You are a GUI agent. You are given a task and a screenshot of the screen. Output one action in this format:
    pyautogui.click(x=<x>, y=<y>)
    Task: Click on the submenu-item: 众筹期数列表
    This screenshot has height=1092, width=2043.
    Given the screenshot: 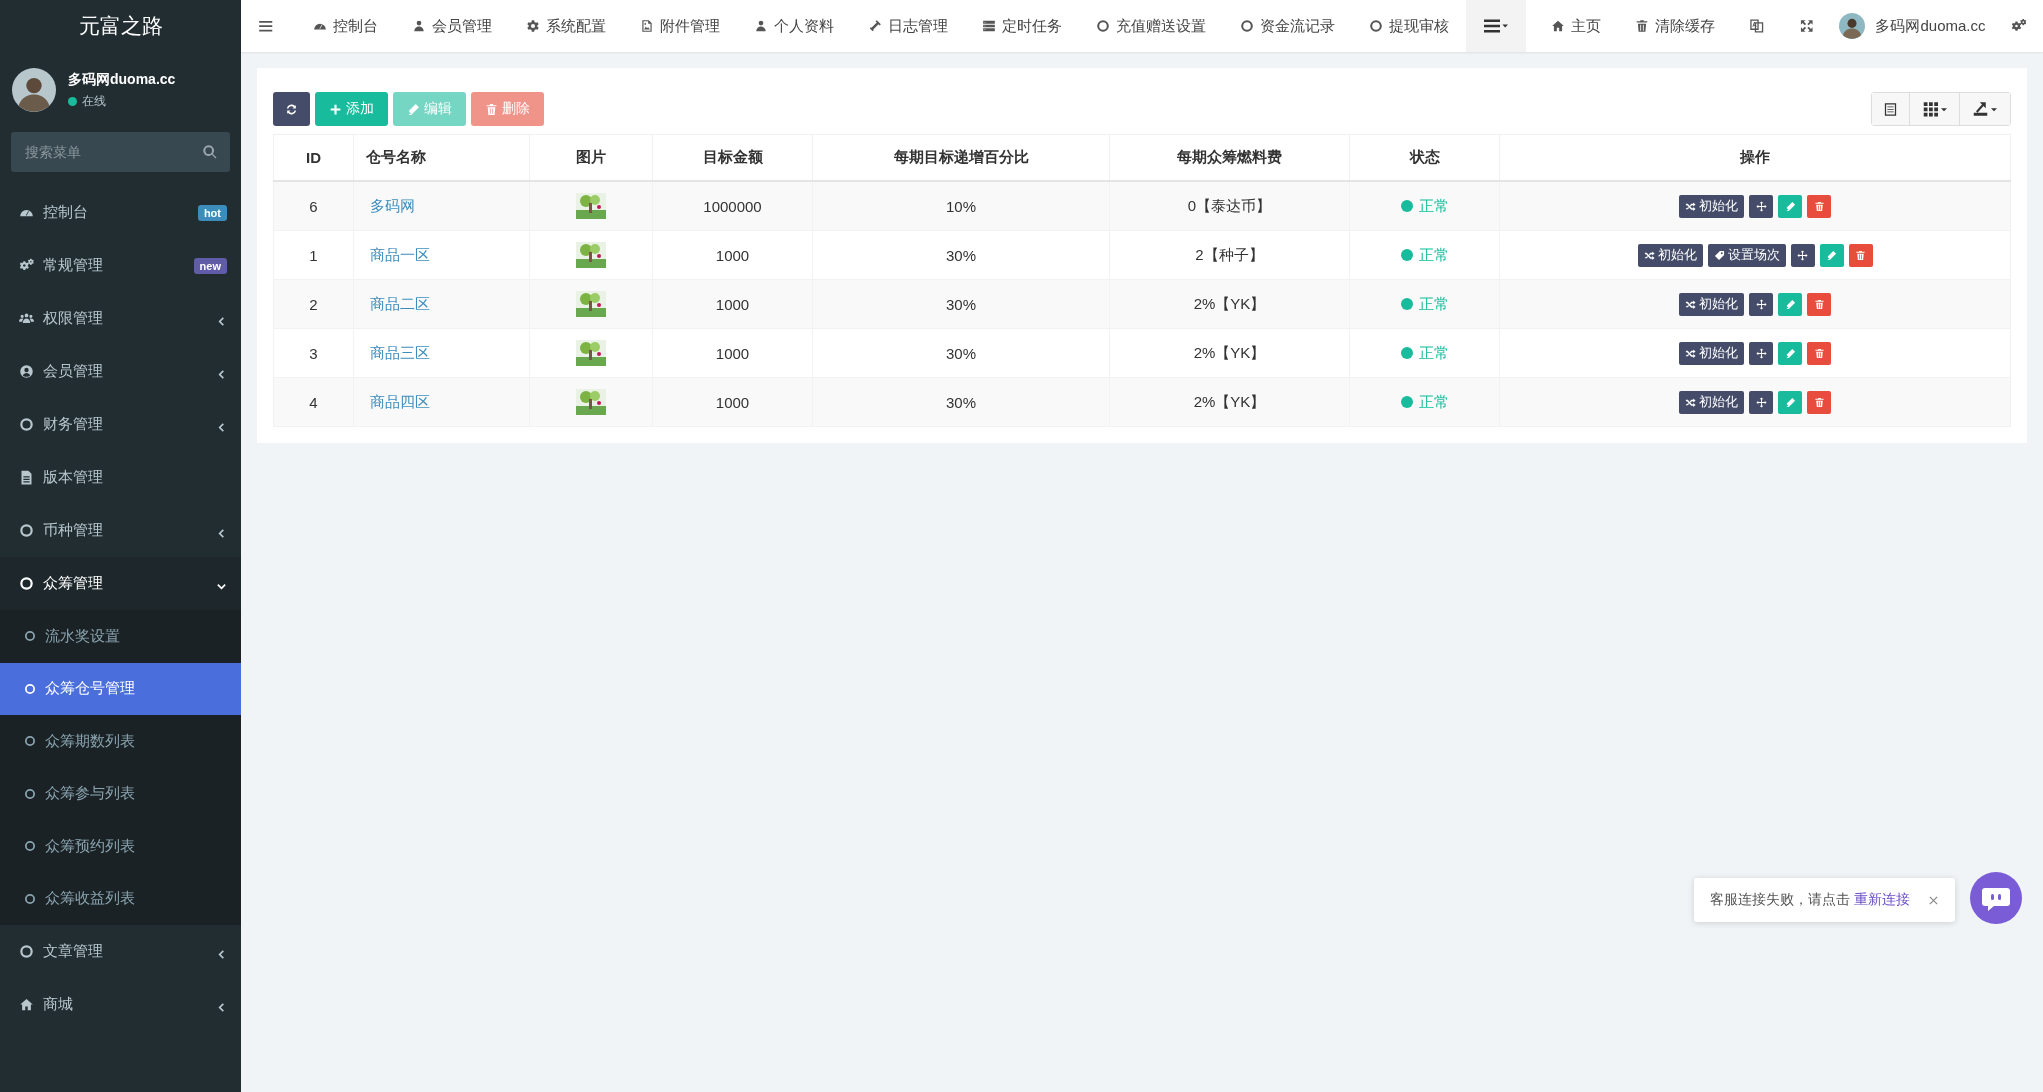 What is the action you would take?
    pyautogui.click(x=120, y=741)
    